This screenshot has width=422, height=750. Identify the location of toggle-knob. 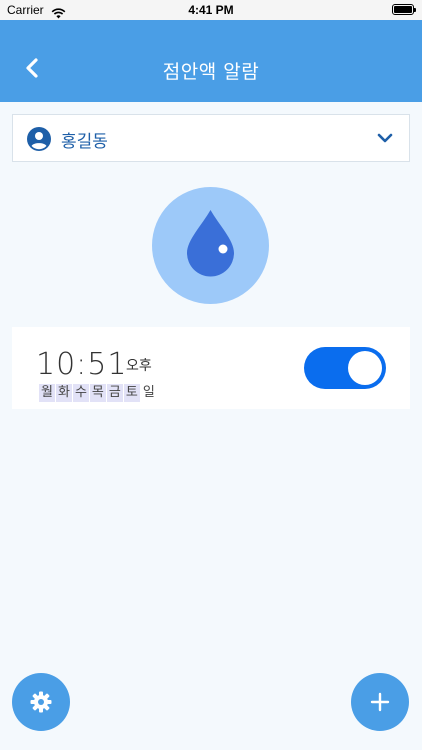
(365, 368).